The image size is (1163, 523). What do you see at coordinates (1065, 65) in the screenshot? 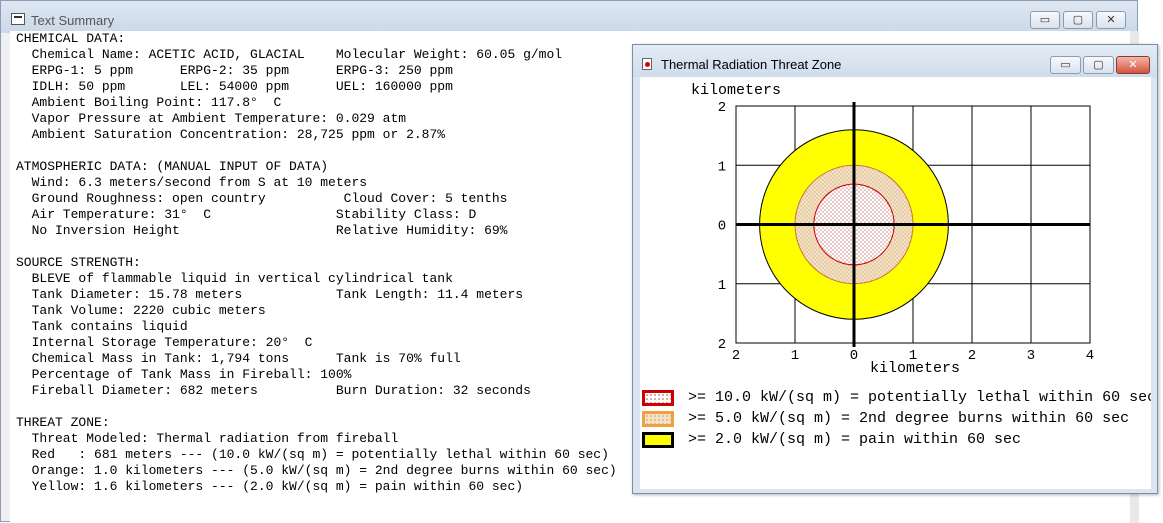
I see `threat-minimize-button: ▭` at bounding box center [1065, 65].